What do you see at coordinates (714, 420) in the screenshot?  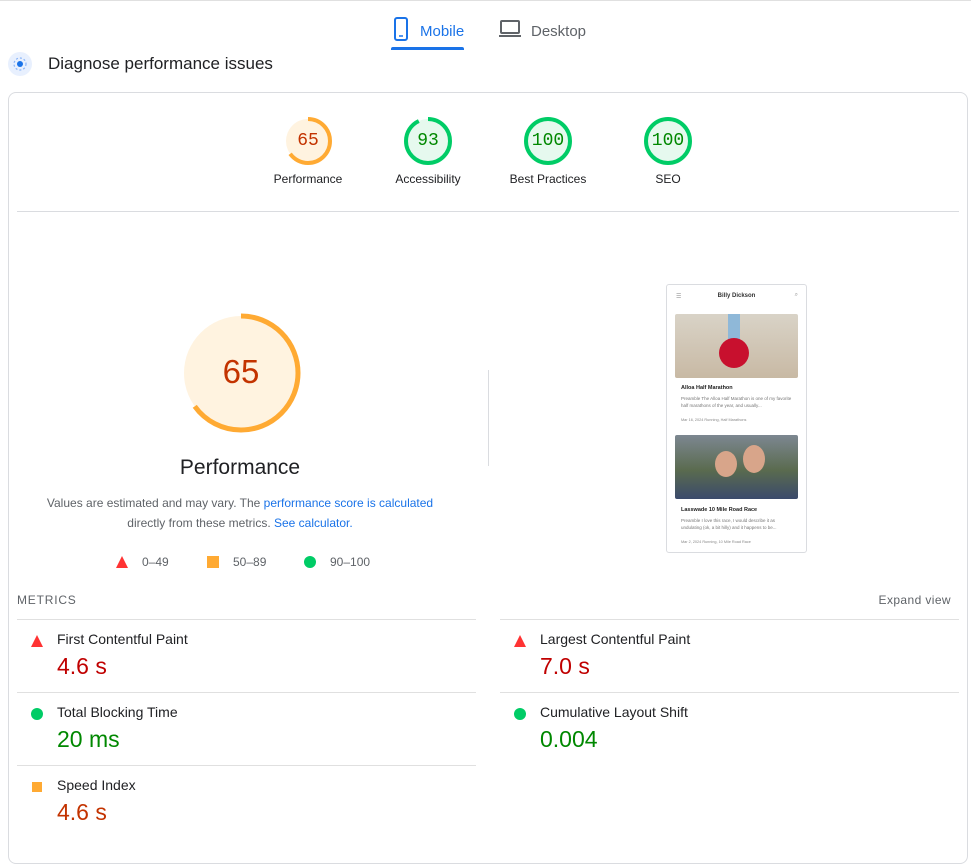 I see `preview-post1-meta: Mar 16, 2024 Running, Half Marathons` at bounding box center [714, 420].